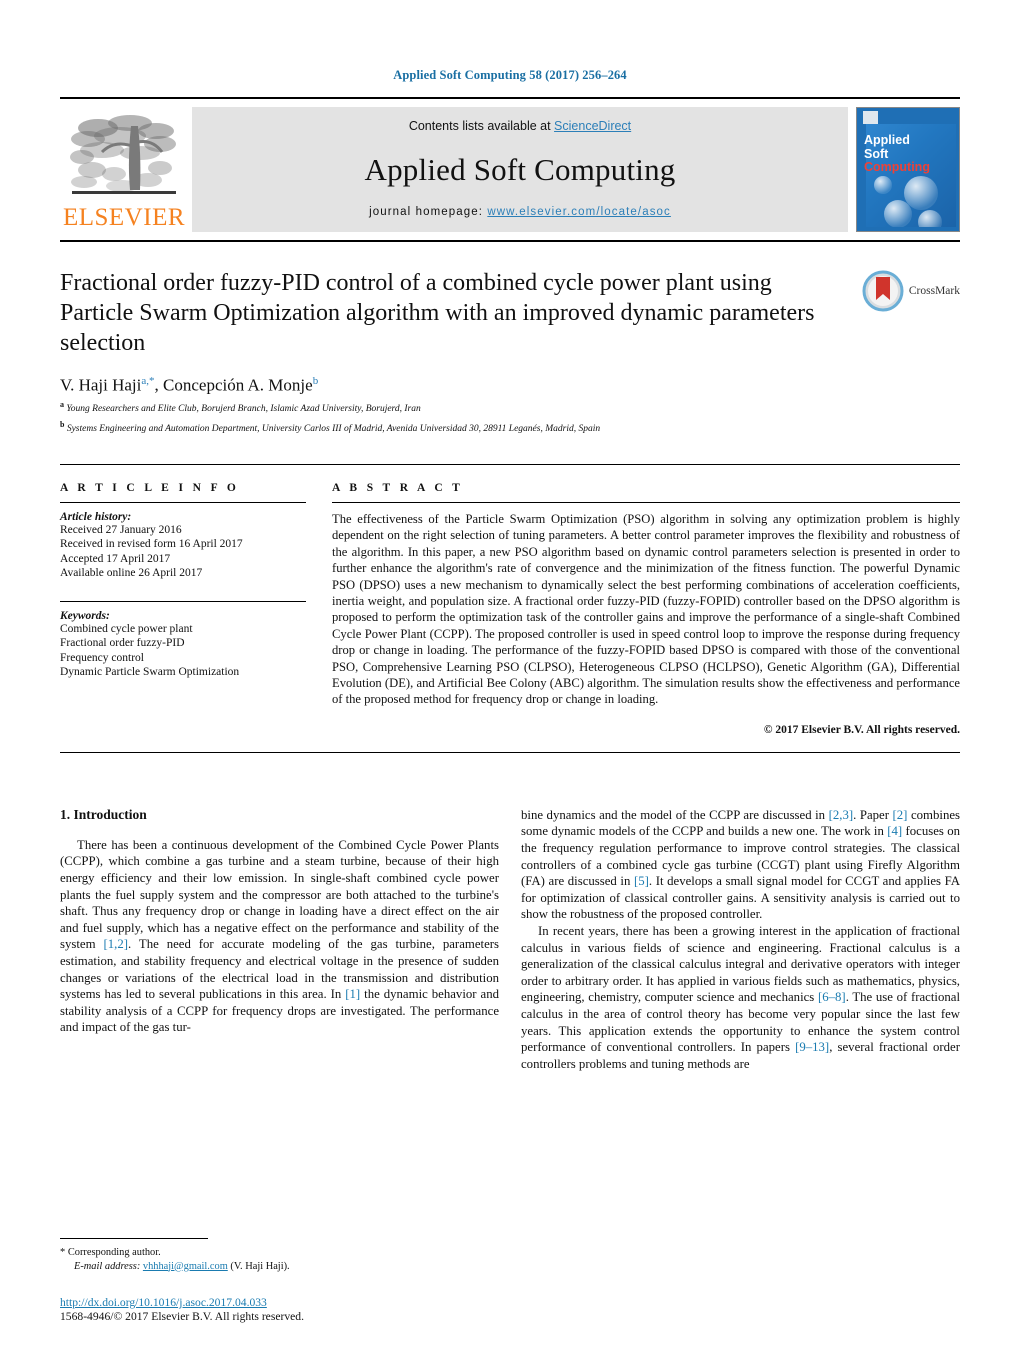 This screenshot has width=1020, height=1351. What do you see at coordinates (150, 487) in the screenshot?
I see `article-info-heading: A R T I C L E I N F O` at bounding box center [150, 487].